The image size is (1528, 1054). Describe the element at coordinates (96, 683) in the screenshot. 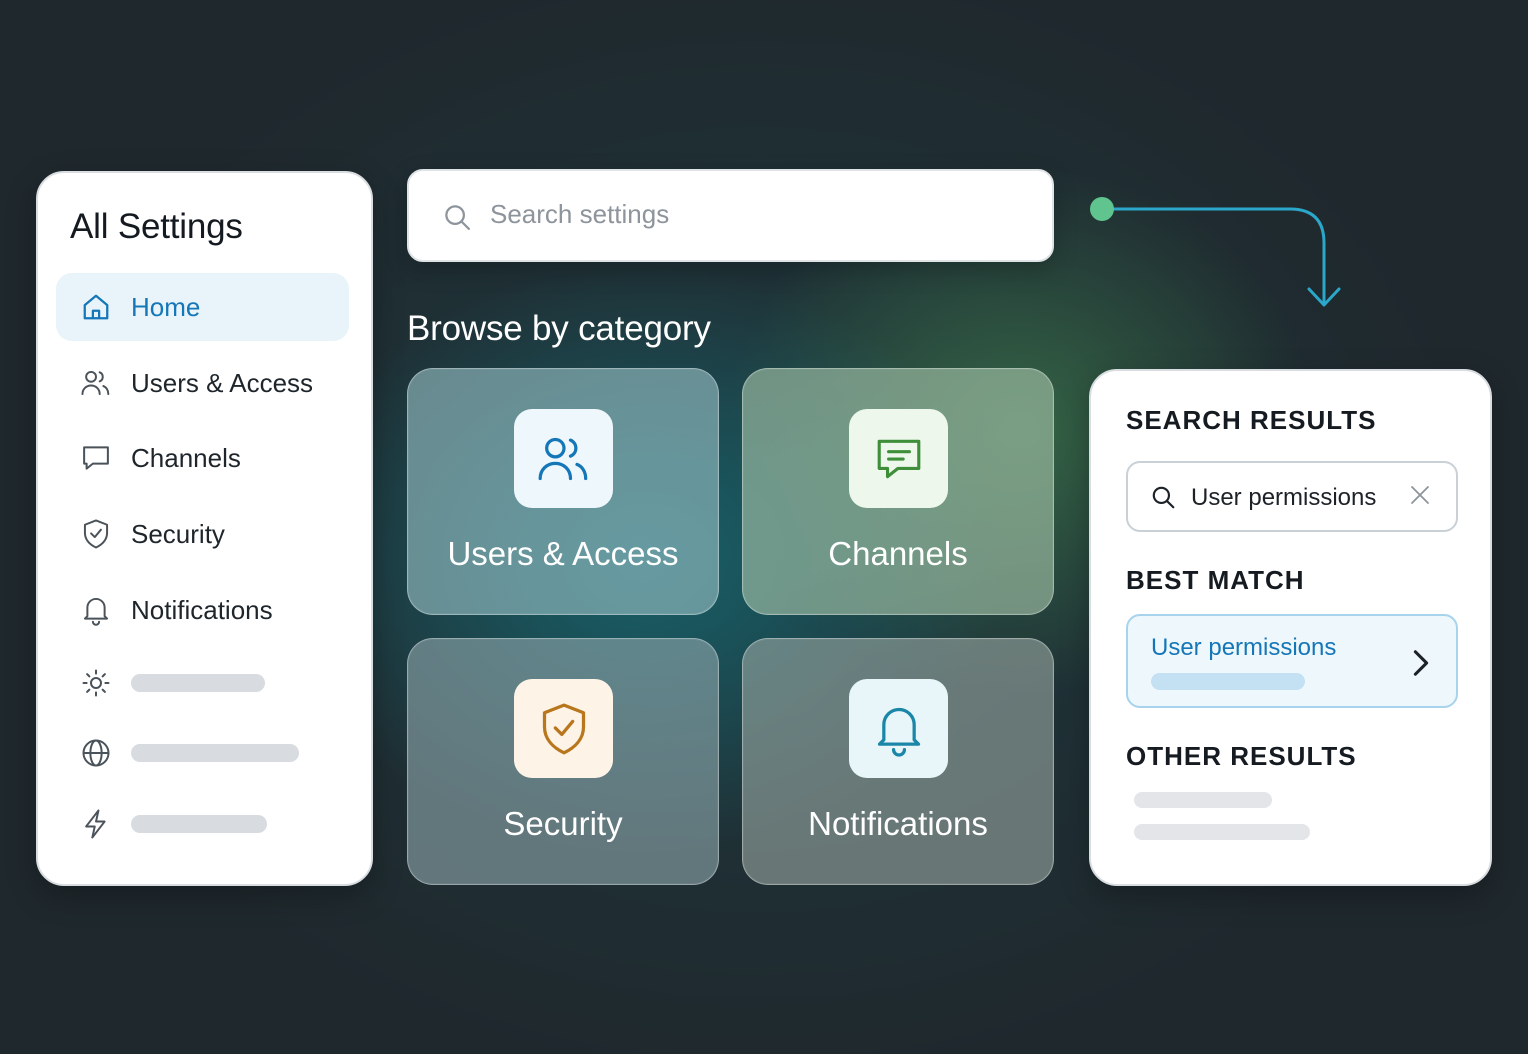

I see `sun-icon` at that location.